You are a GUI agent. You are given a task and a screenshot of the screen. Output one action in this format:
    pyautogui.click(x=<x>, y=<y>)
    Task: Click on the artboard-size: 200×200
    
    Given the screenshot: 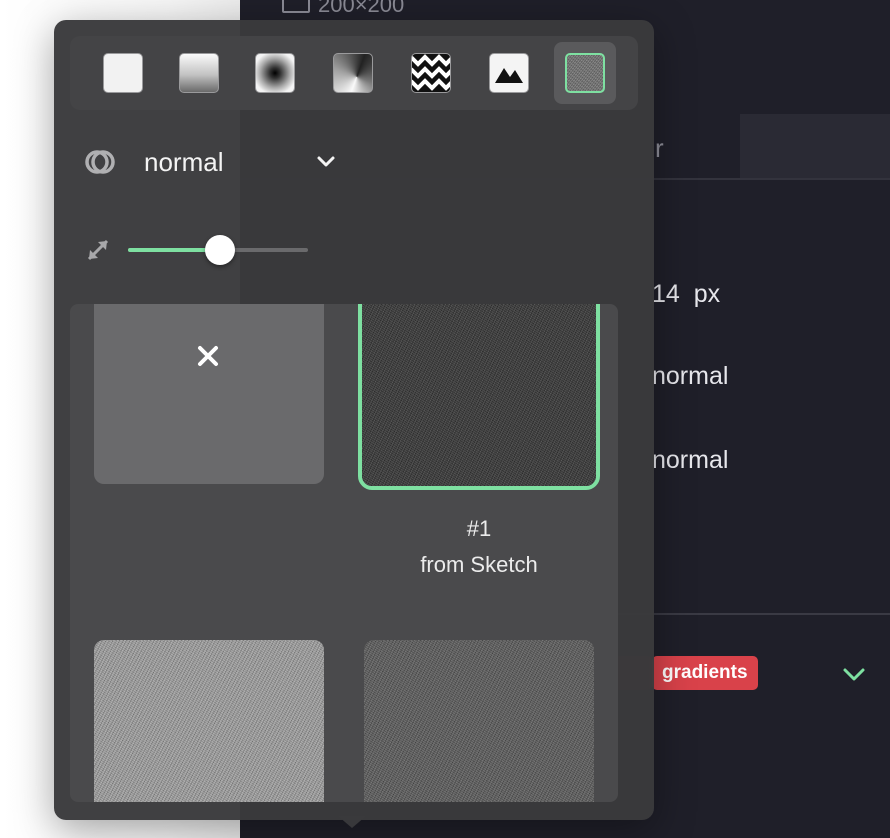 What is the action you would take?
    pyautogui.click(x=343, y=9)
    